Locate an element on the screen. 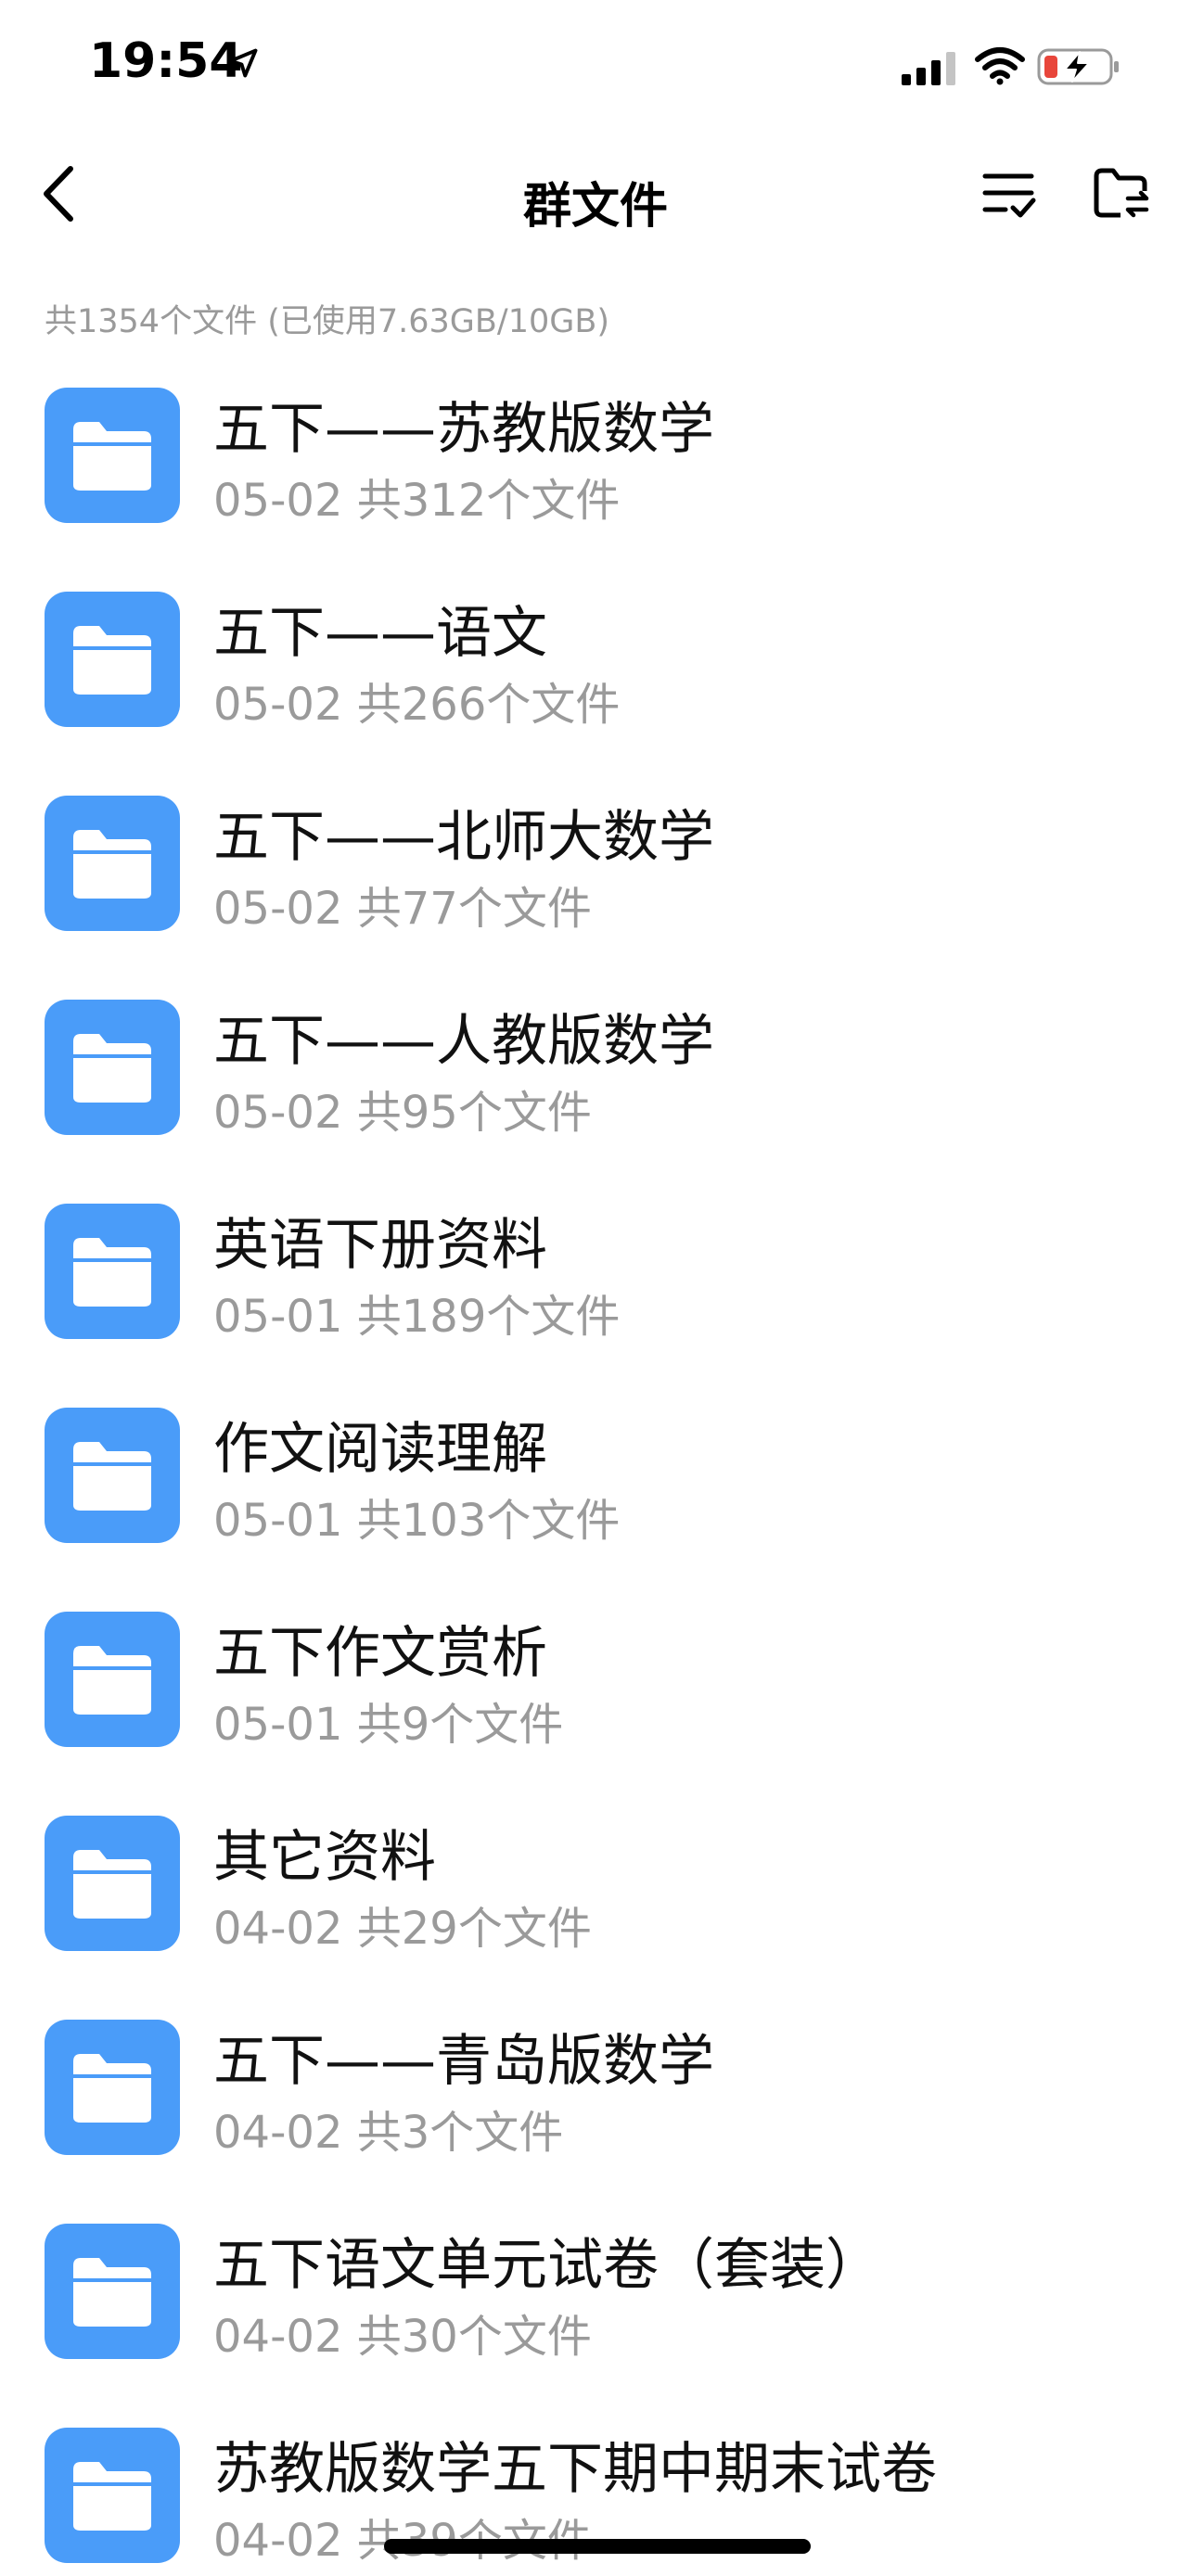 The image size is (1191, 2576). folder-name: 五下——人教版数学 is located at coordinates (463, 1042).